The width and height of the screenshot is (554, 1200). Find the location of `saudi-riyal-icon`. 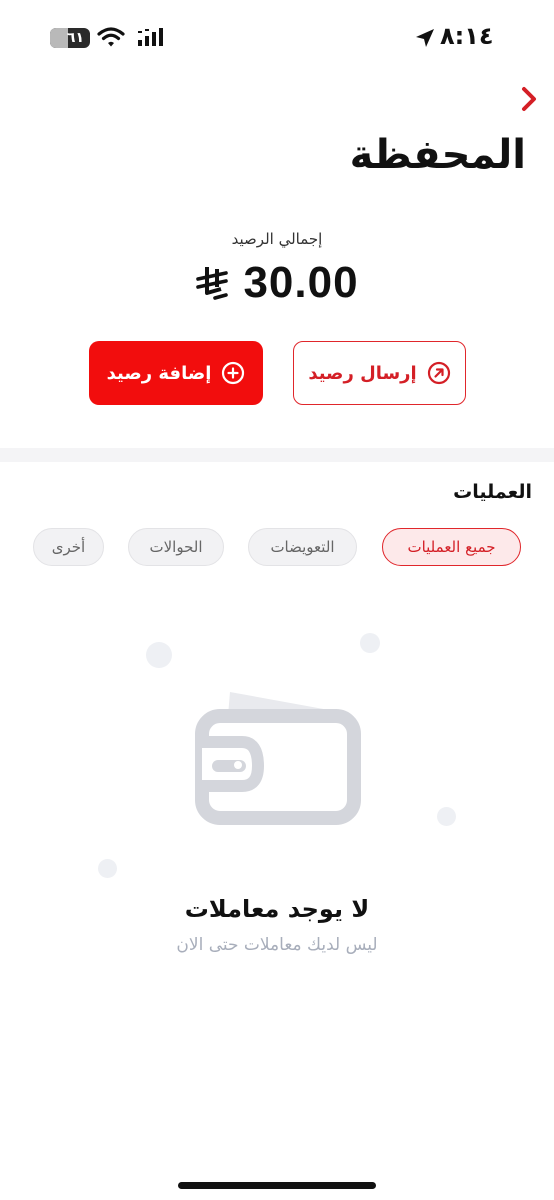

saudi-riyal-icon is located at coordinates (212, 283).